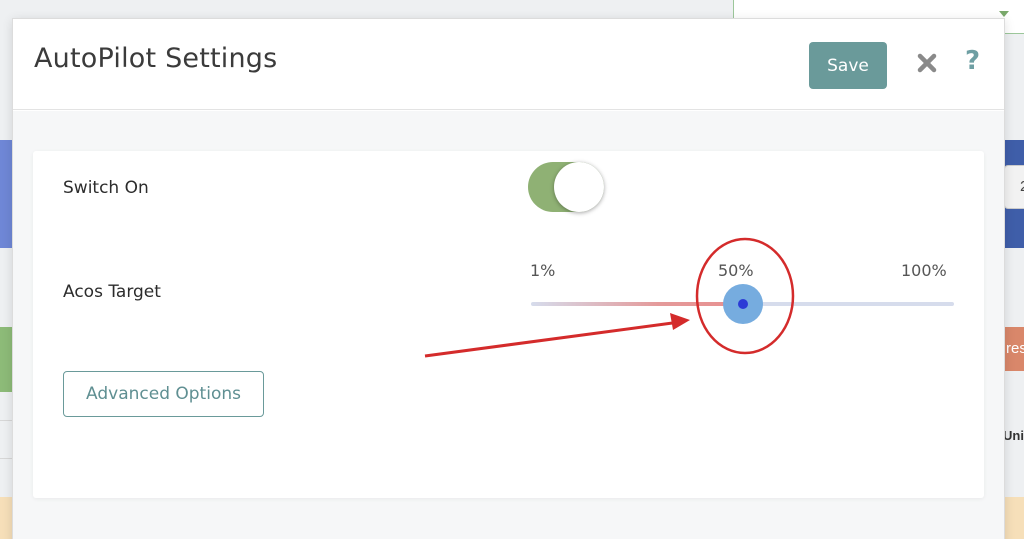  What do you see at coordinates (972, 61) in the screenshot?
I see `help-icon: ?` at bounding box center [972, 61].